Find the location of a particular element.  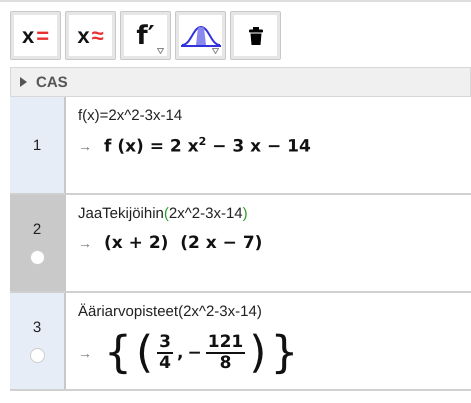

view-title: CAS is located at coordinates (52, 82).